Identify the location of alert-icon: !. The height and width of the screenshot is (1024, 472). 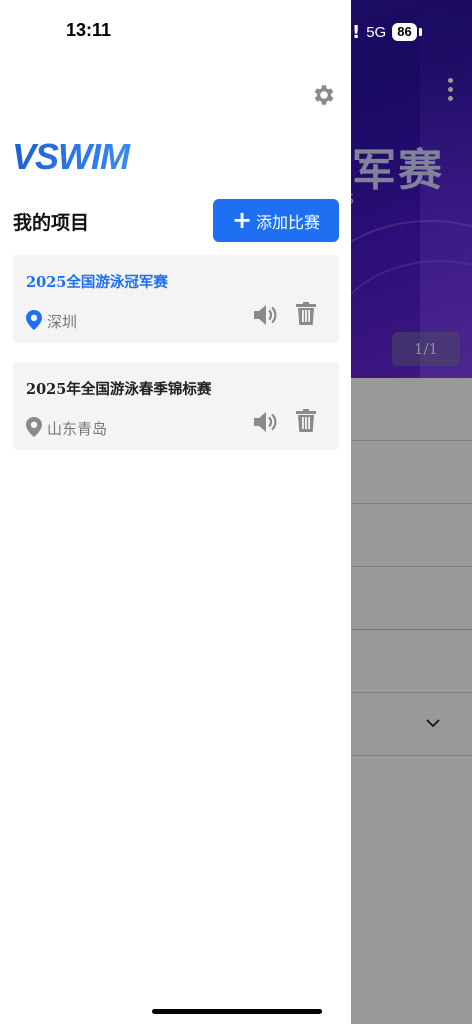
(356, 32).